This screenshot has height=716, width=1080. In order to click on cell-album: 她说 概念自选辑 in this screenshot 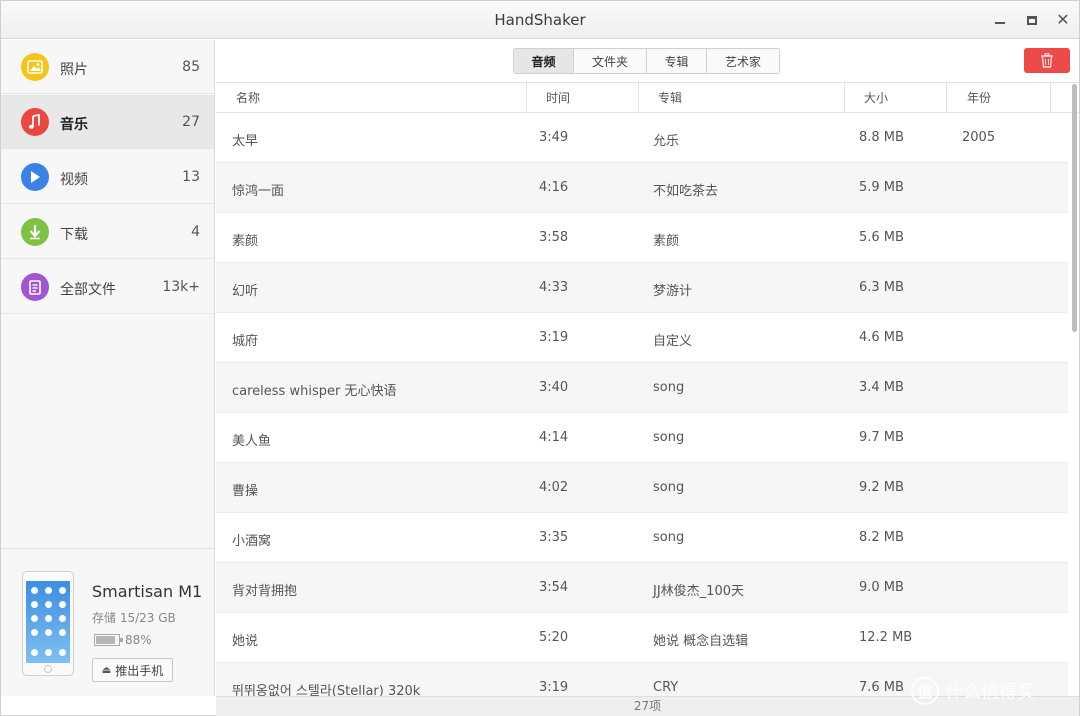, I will do `click(701, 641)`.